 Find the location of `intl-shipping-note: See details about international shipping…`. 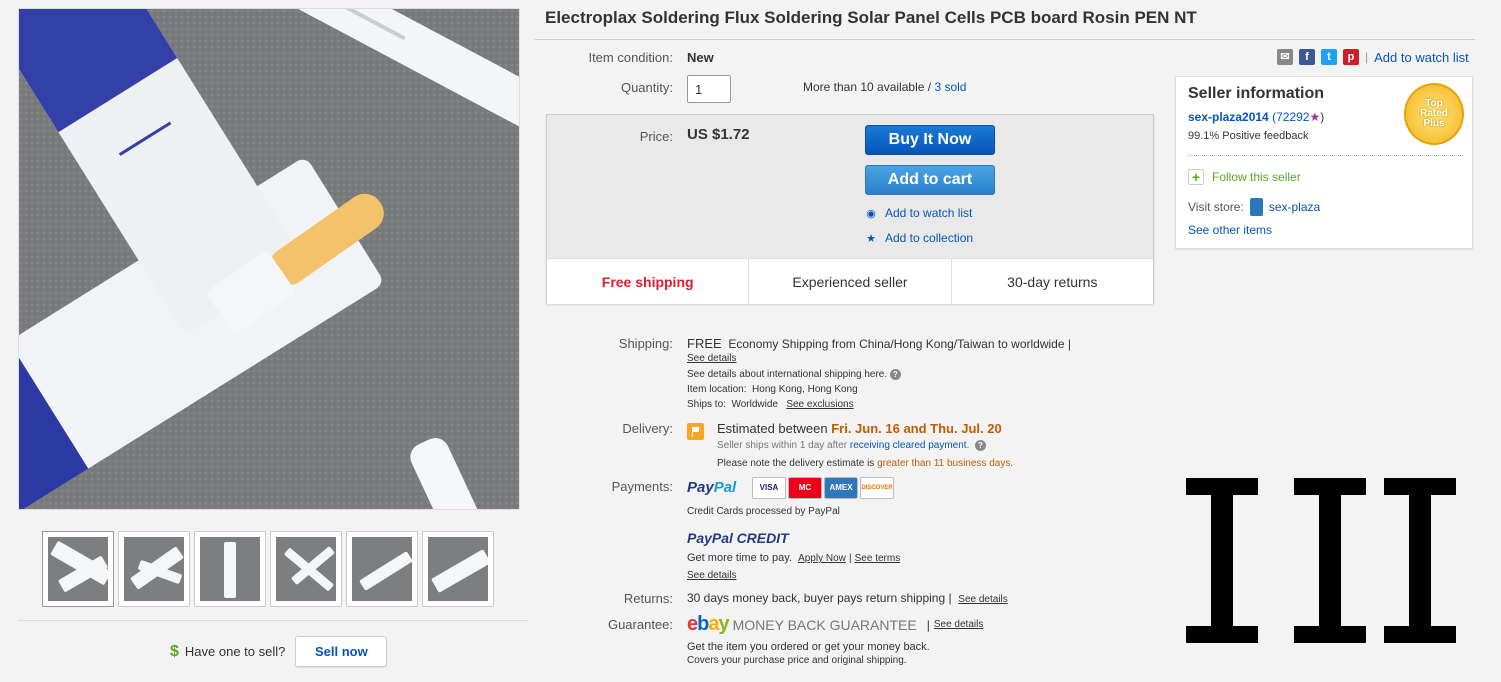

intl-shipping-note: See details about international shipping… is located at coordinates (787, 375).